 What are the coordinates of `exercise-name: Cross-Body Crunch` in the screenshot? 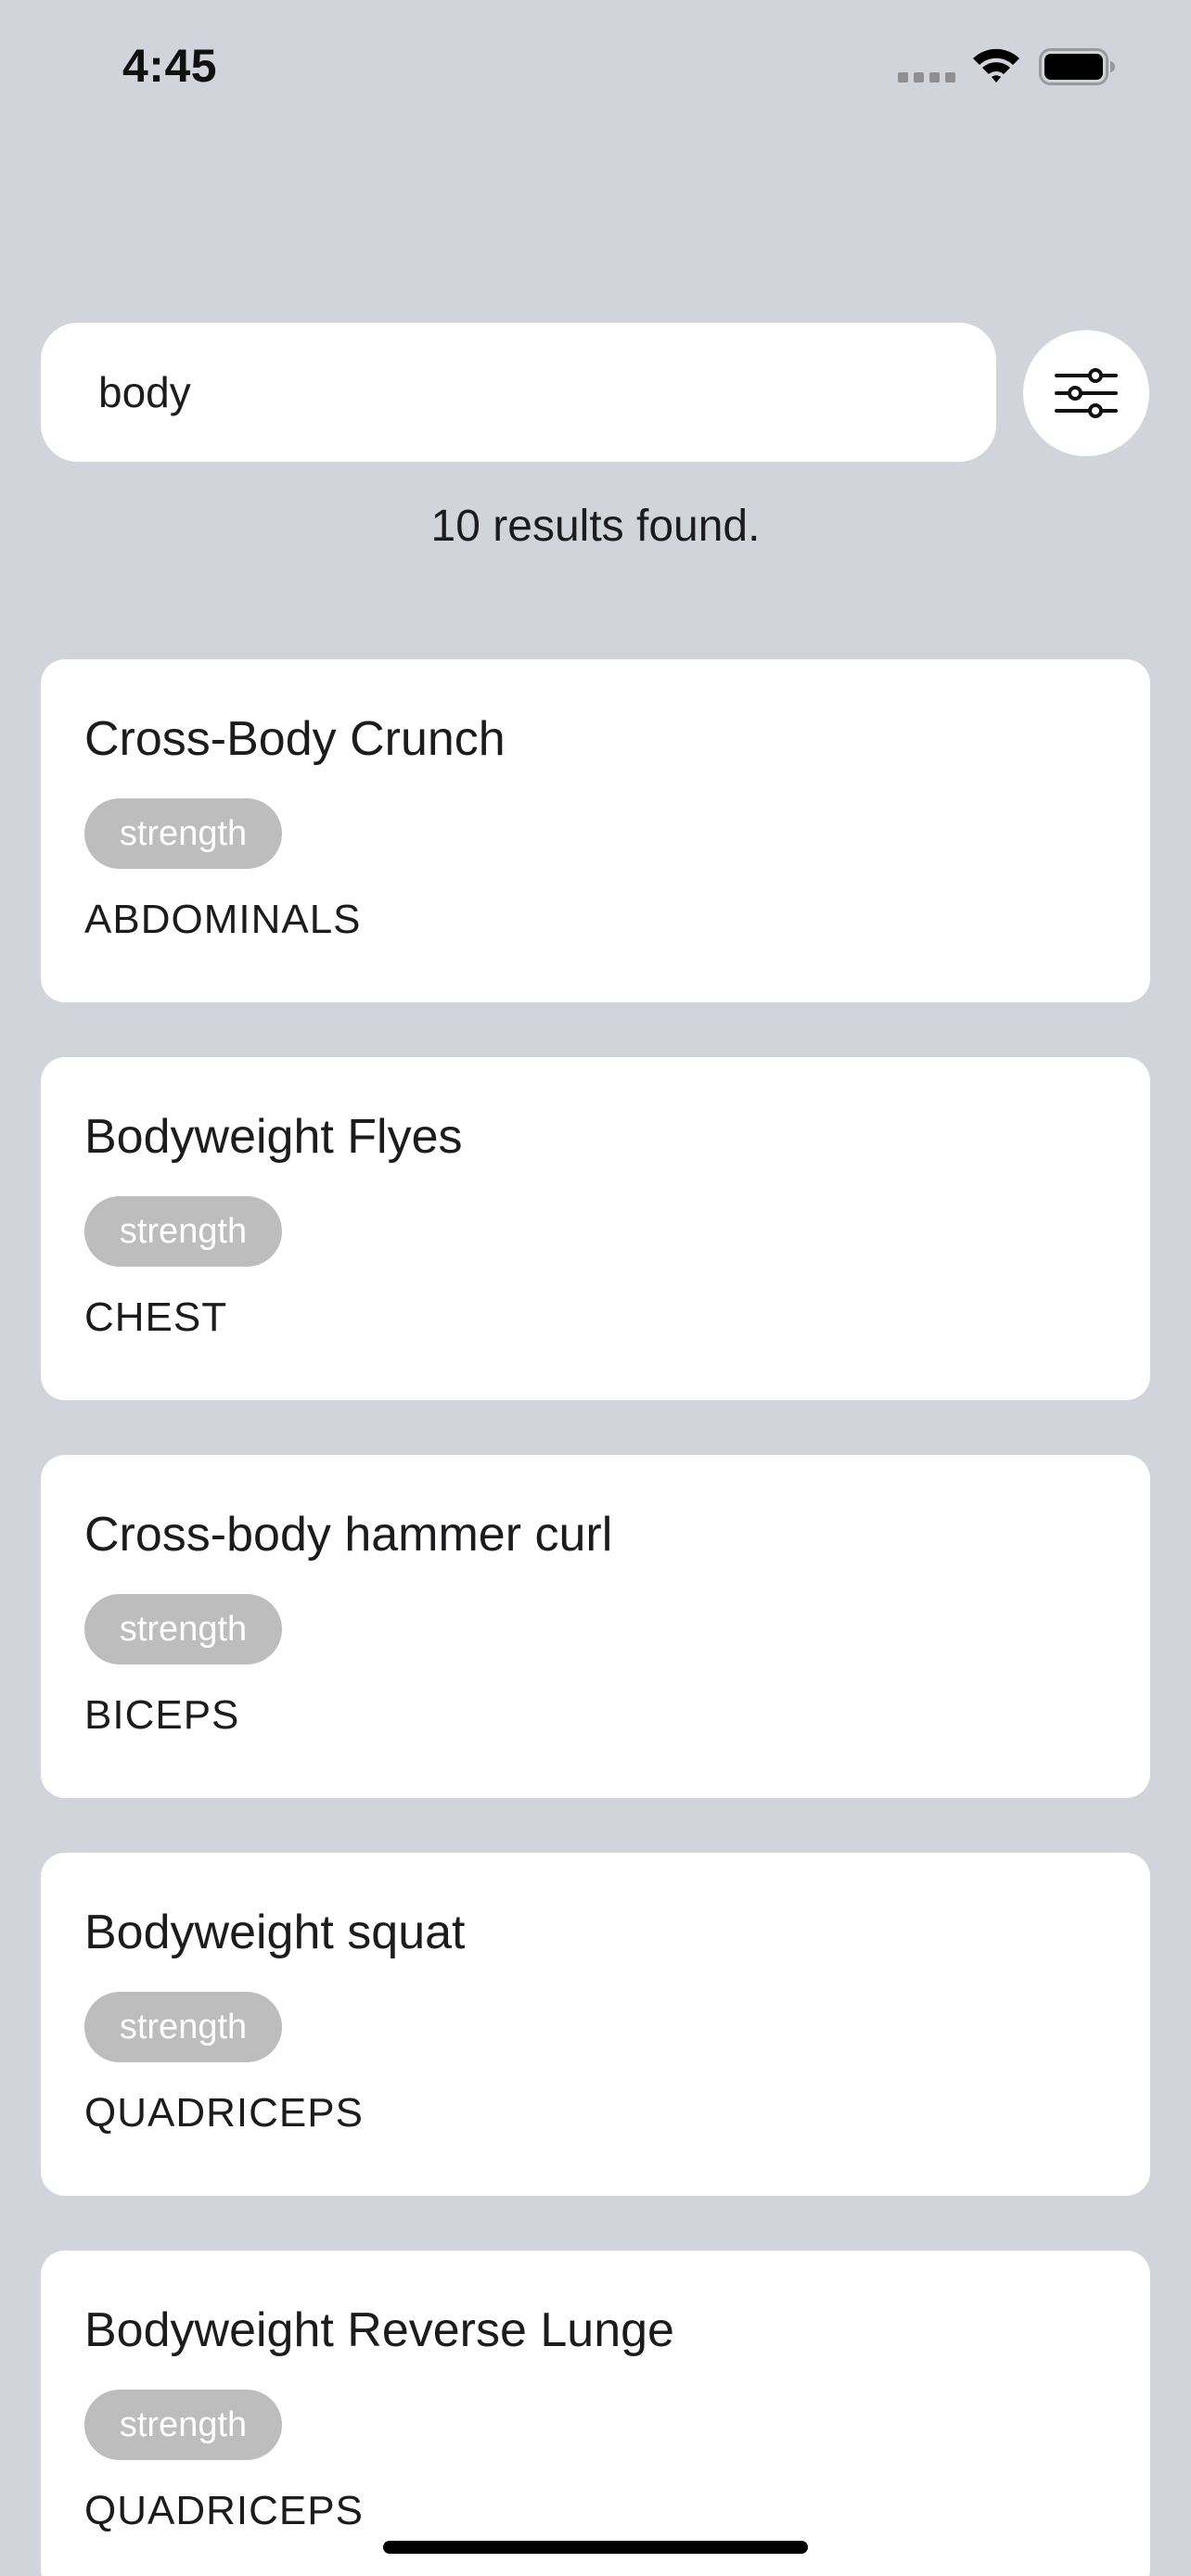 It's located at (295, 739).